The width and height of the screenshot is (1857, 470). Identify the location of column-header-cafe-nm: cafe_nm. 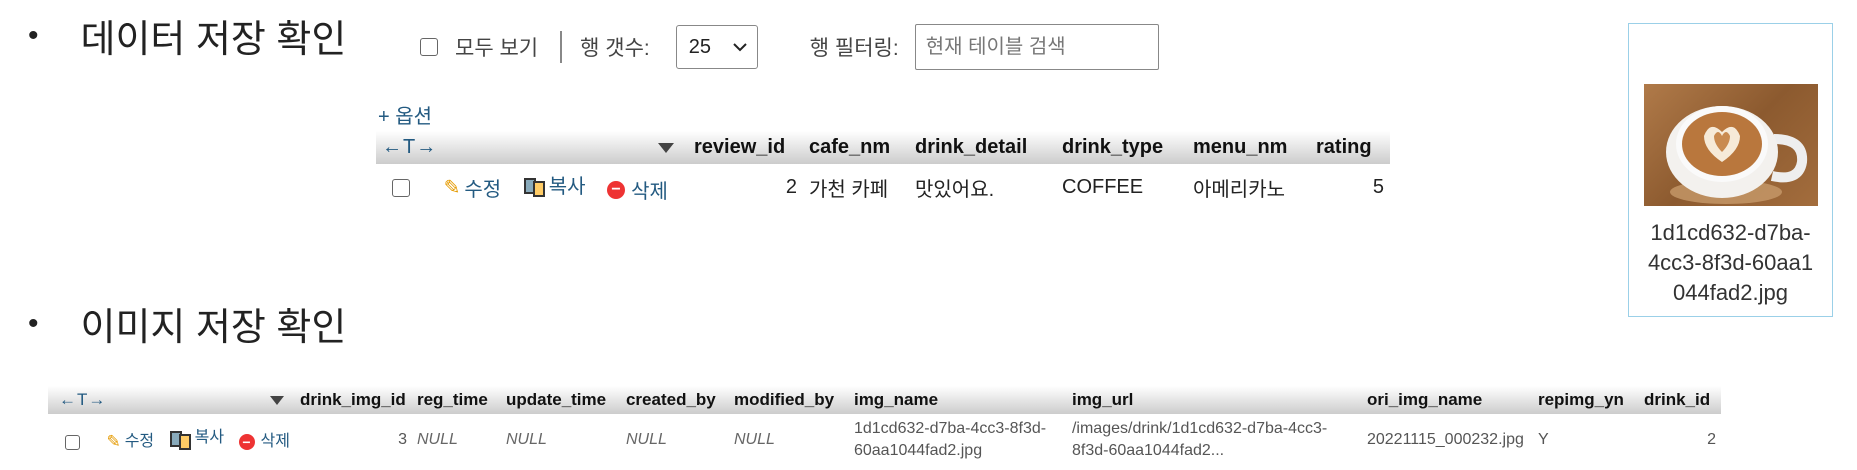
(856, 147).